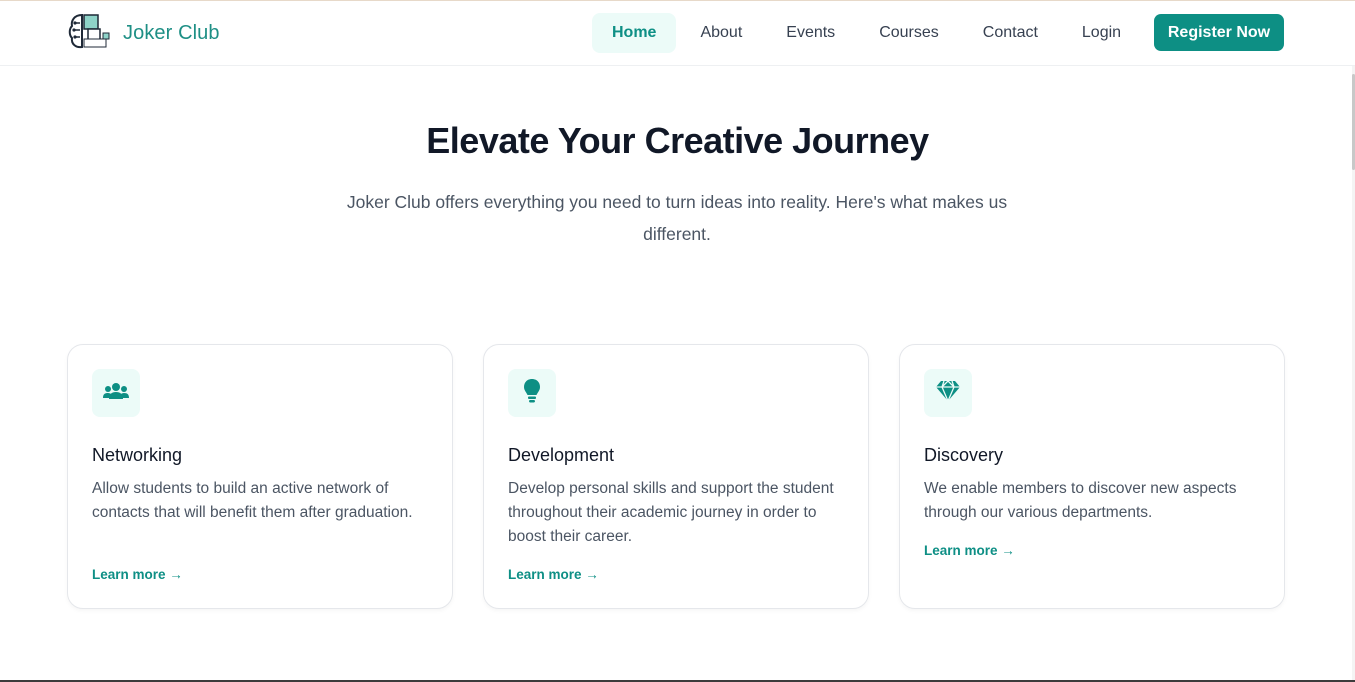 The width and height of the screenshot is (1355, 682). What do you see at coordinates (810, 33) in the screenshot?
I see `nav-events: Events` at bounding box center [810, 33].